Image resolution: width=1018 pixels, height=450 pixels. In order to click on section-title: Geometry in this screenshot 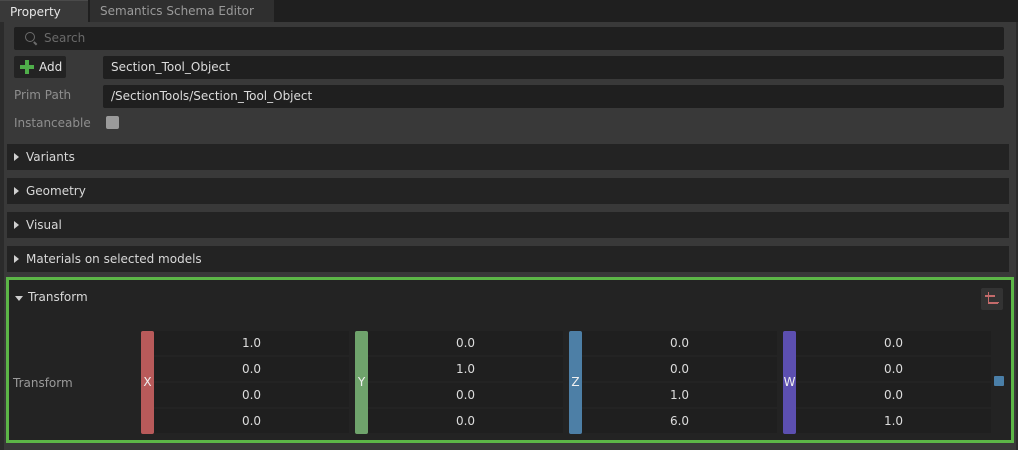, I will do `click(56, 191)`.